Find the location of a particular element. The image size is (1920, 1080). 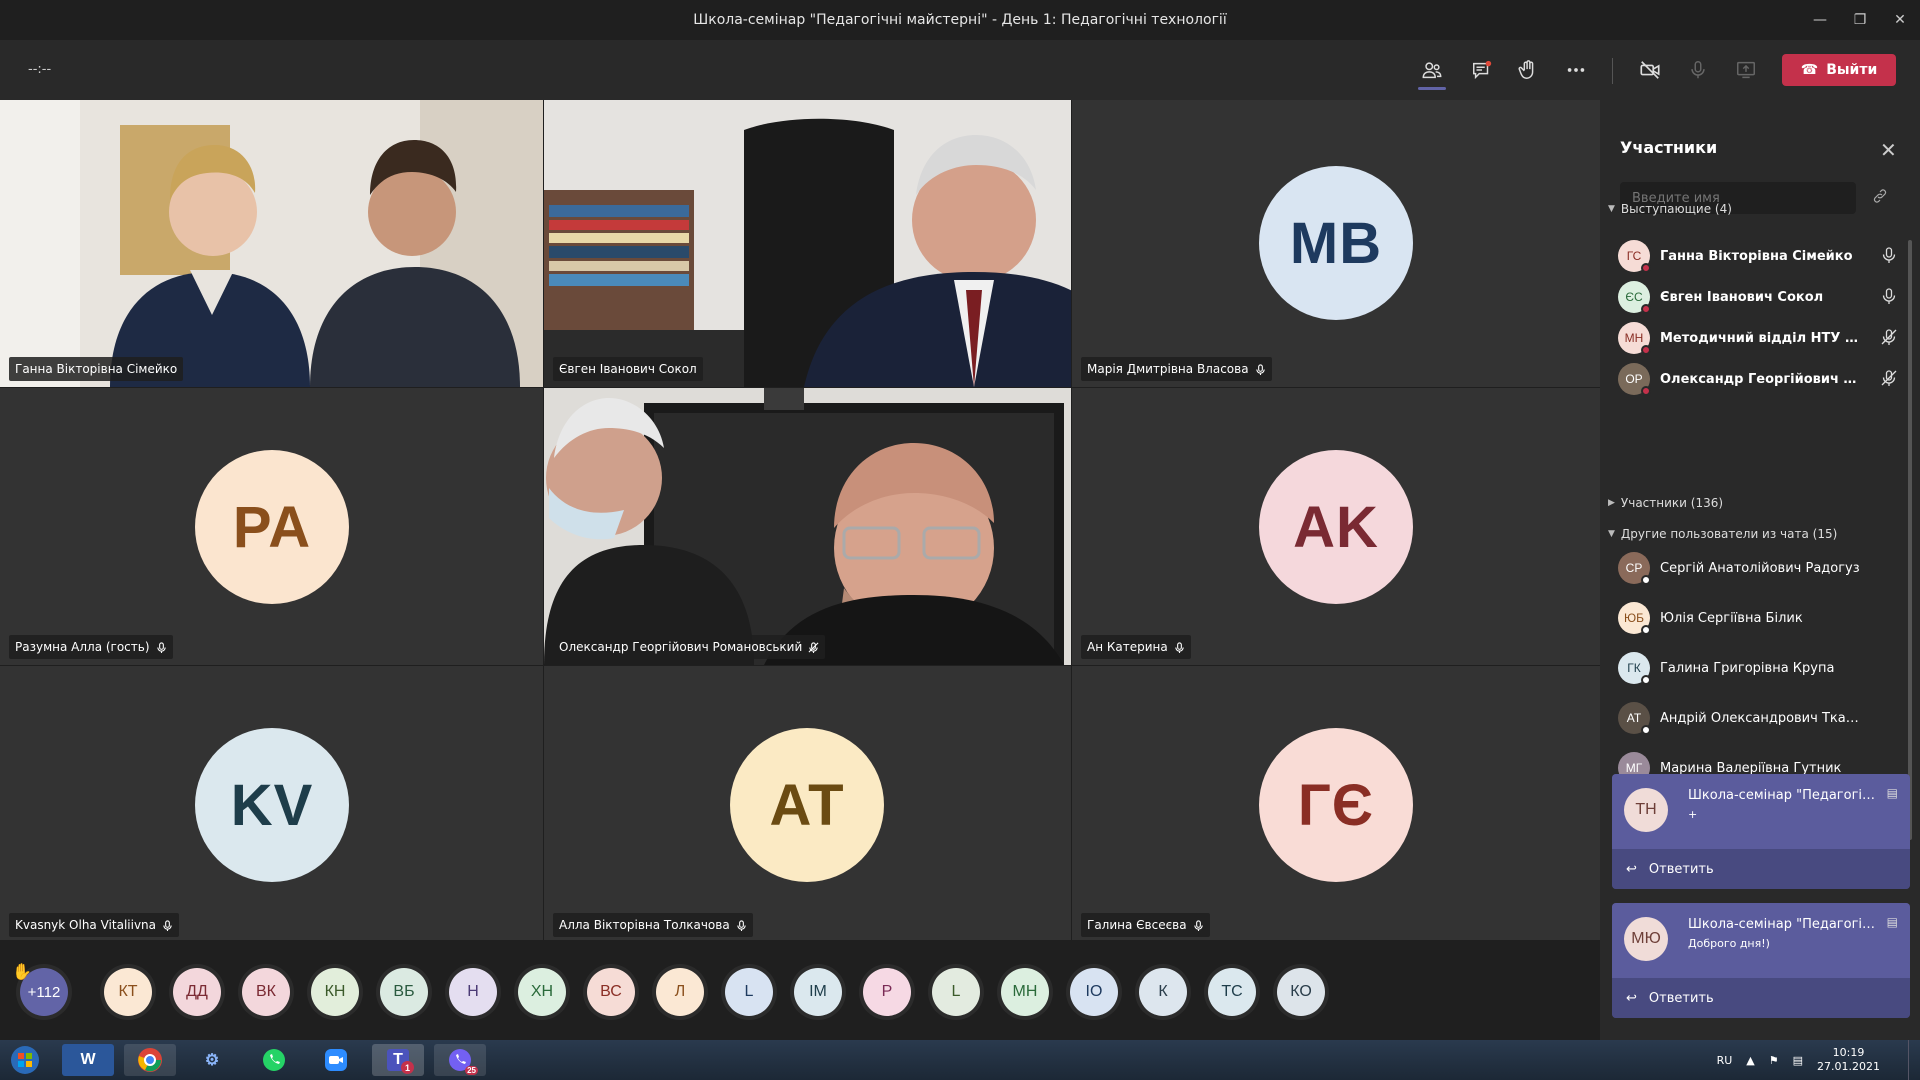

teams-badge: 1 is located at coordinates (407, 1067).